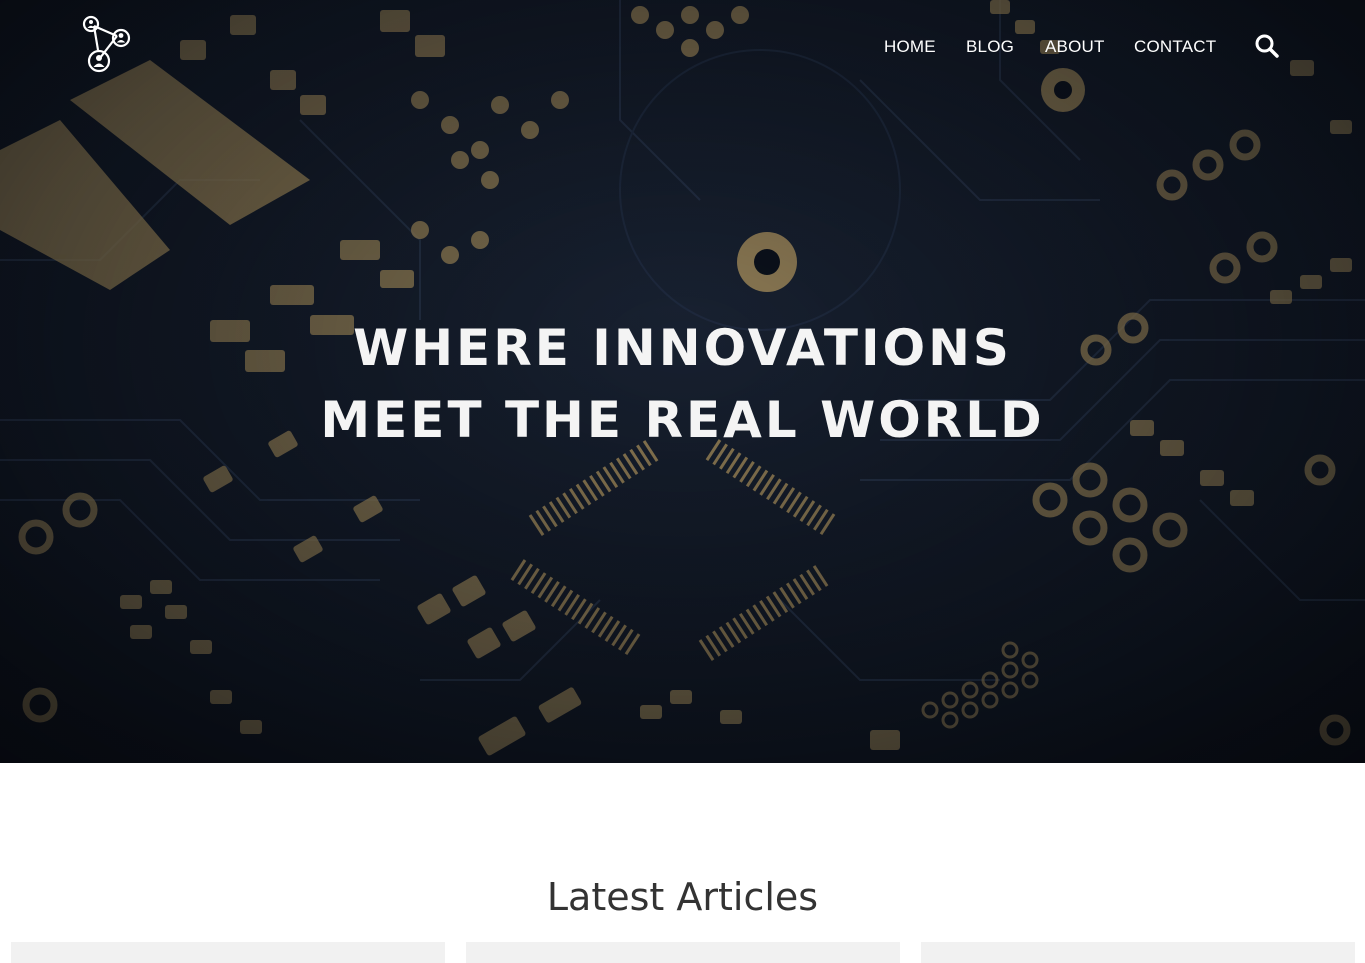 This screenshot has height=963, width=1365. Describe the element at coordinates (682, 348) in the screenshot. I see `hero-headline-line-1: WHERE INNOVATIONS` at that location.